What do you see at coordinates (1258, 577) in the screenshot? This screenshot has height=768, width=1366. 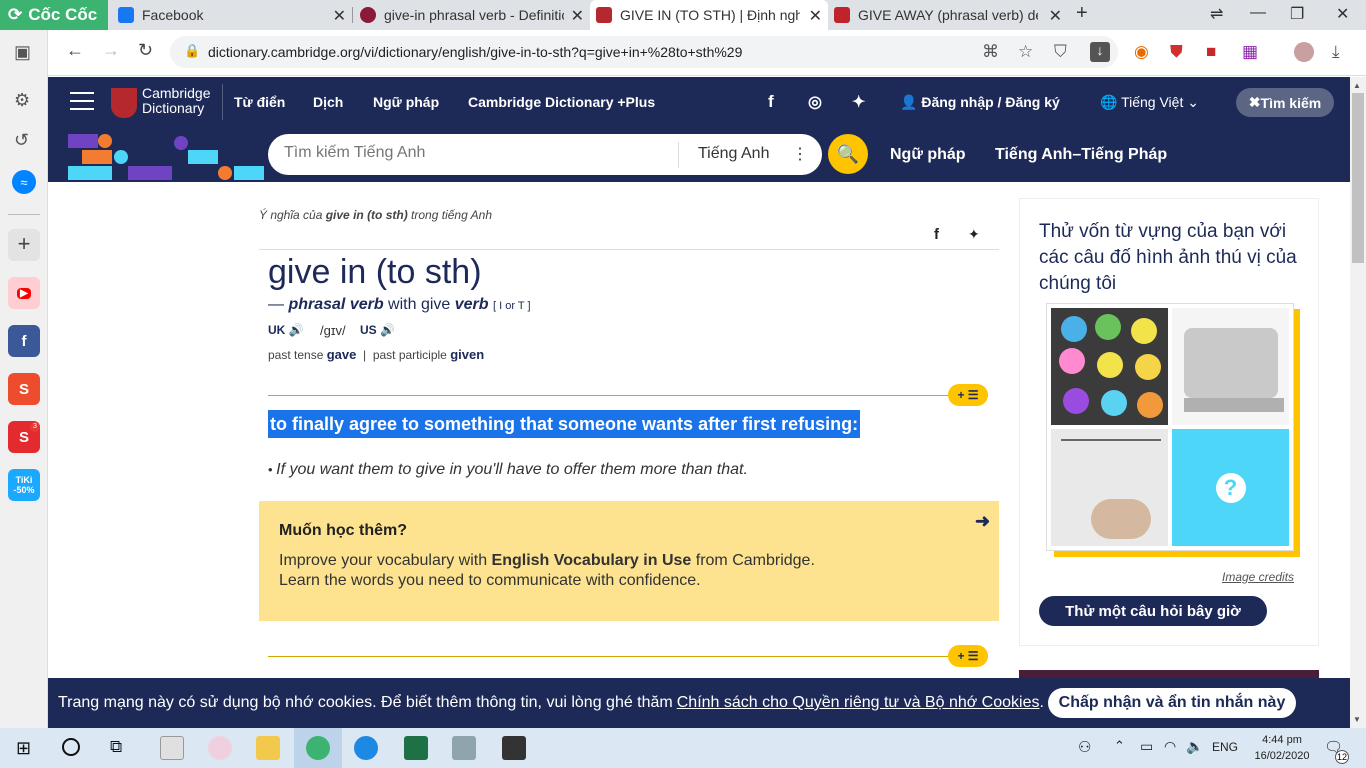 I see `image-credits-link: Image credits` at bounding box center [1258, 577].